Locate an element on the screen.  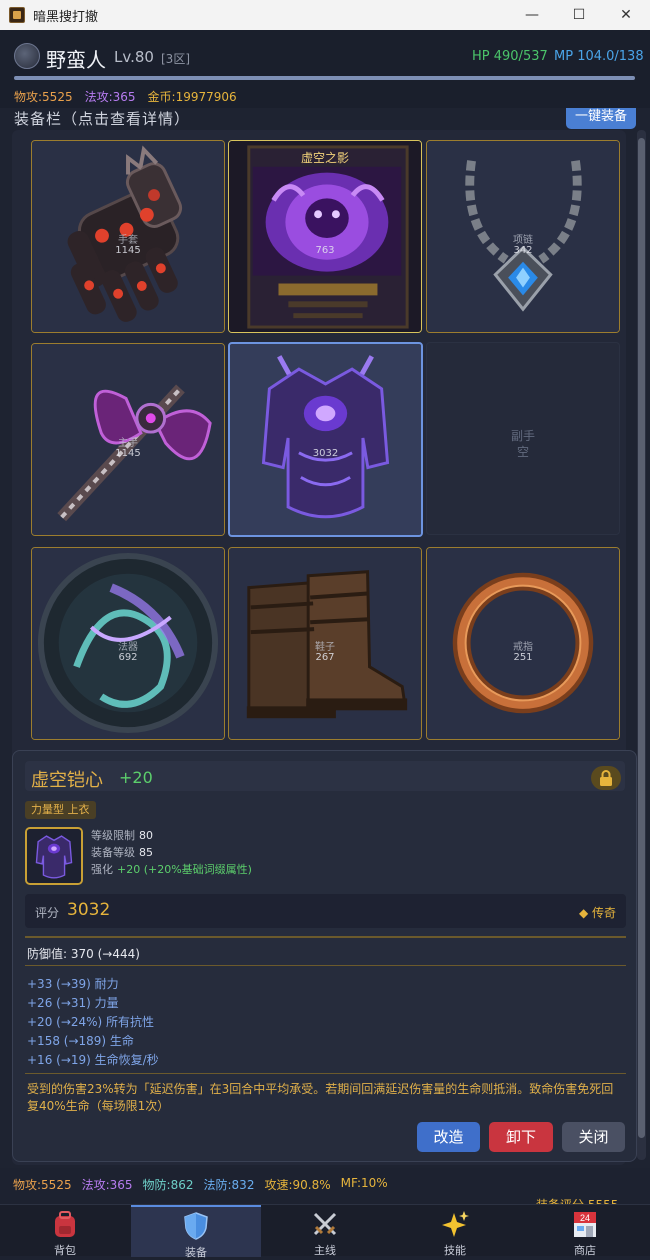
hp-readout: HP 490/537 is located at coordinates (510, 56).